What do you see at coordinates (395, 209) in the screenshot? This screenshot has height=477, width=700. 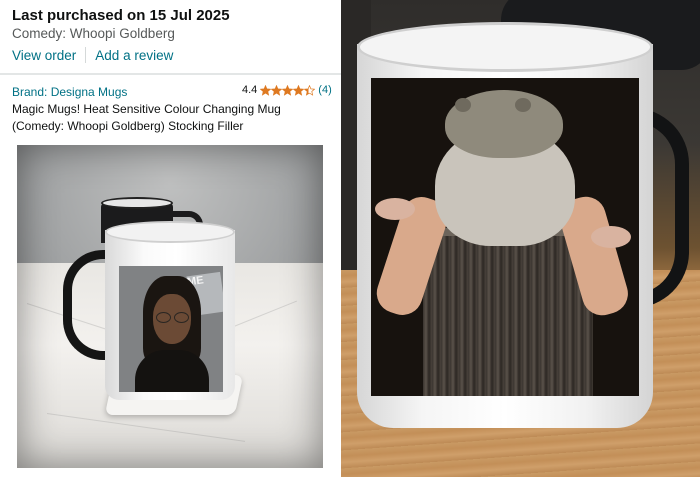 I see `frog-foot-left` at bounding box center [395, 209].